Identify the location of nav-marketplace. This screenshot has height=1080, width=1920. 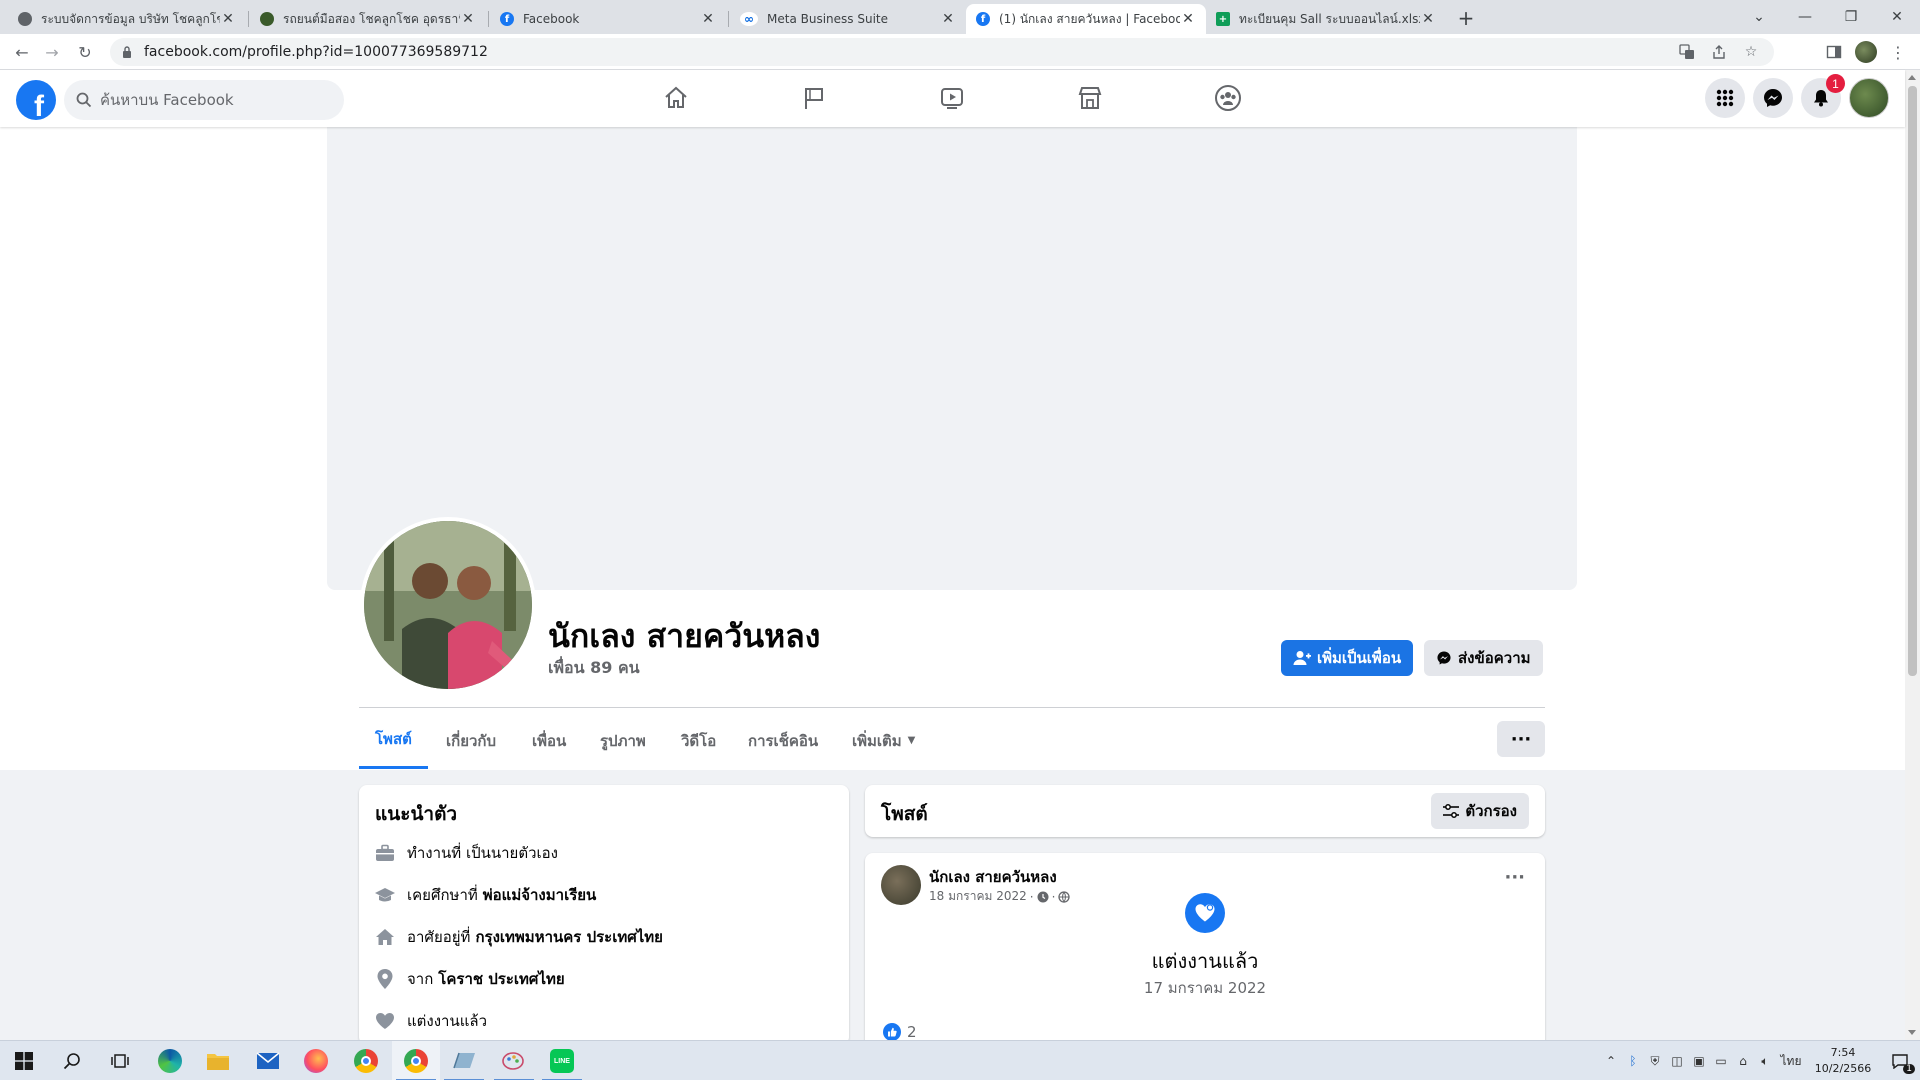
(1090, 98).